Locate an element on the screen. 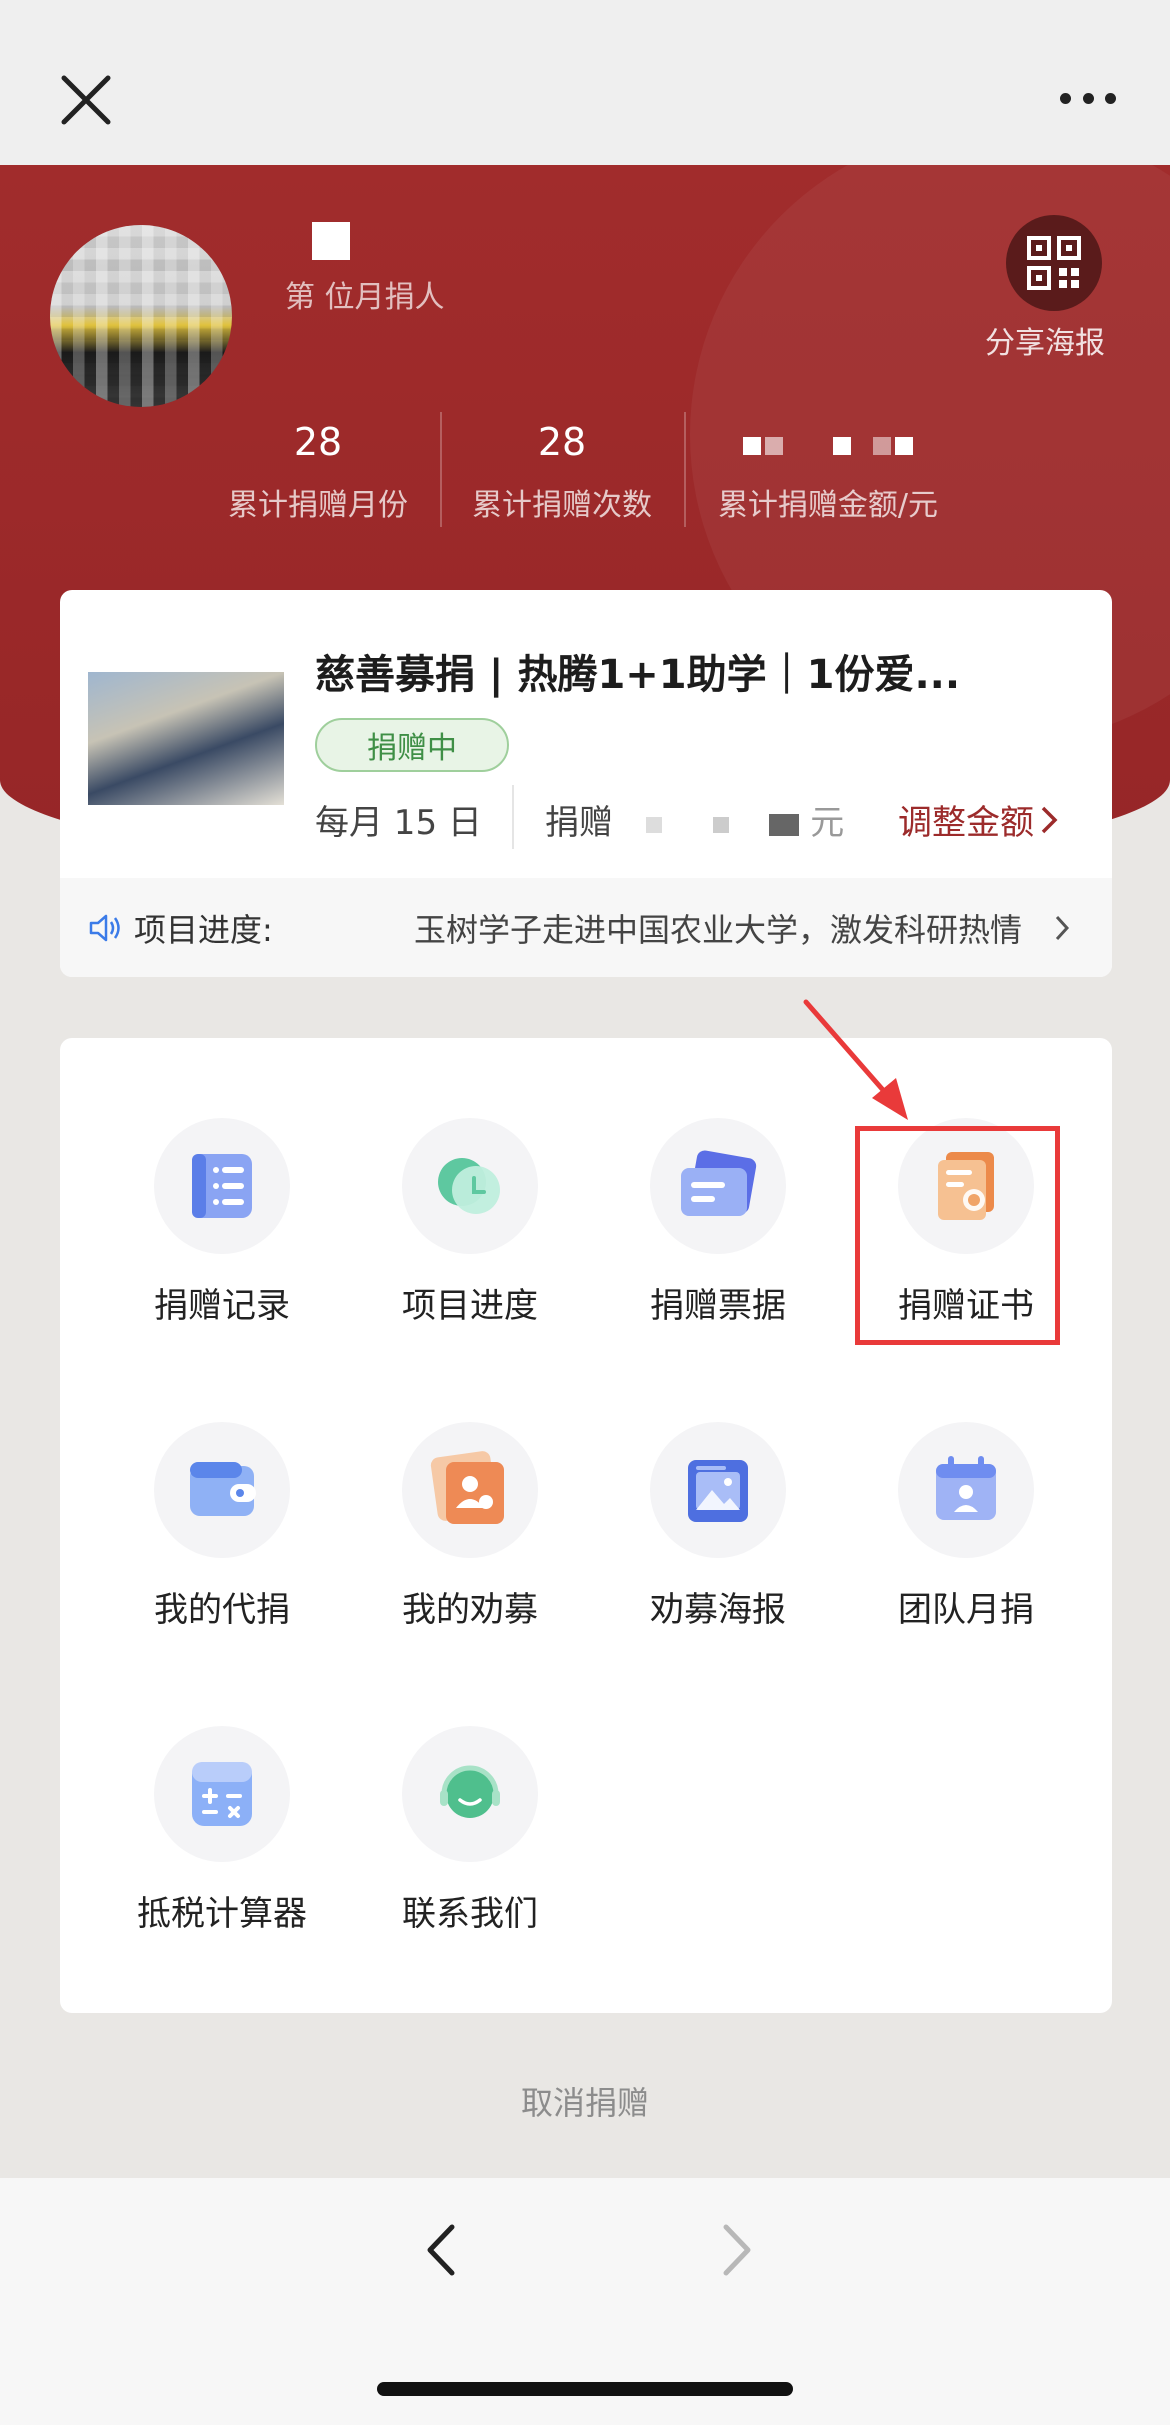 The height and width of the screenshot is (2425, 1170). menu-item-contact-us: 联系我们 is located at coordinates (470, 1830).